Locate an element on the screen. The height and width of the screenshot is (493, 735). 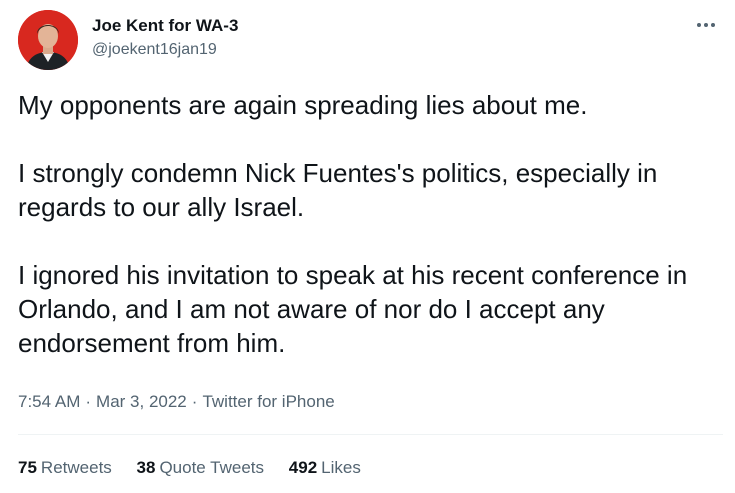
more-horizontal-icon is located at coordinates (699, 25).